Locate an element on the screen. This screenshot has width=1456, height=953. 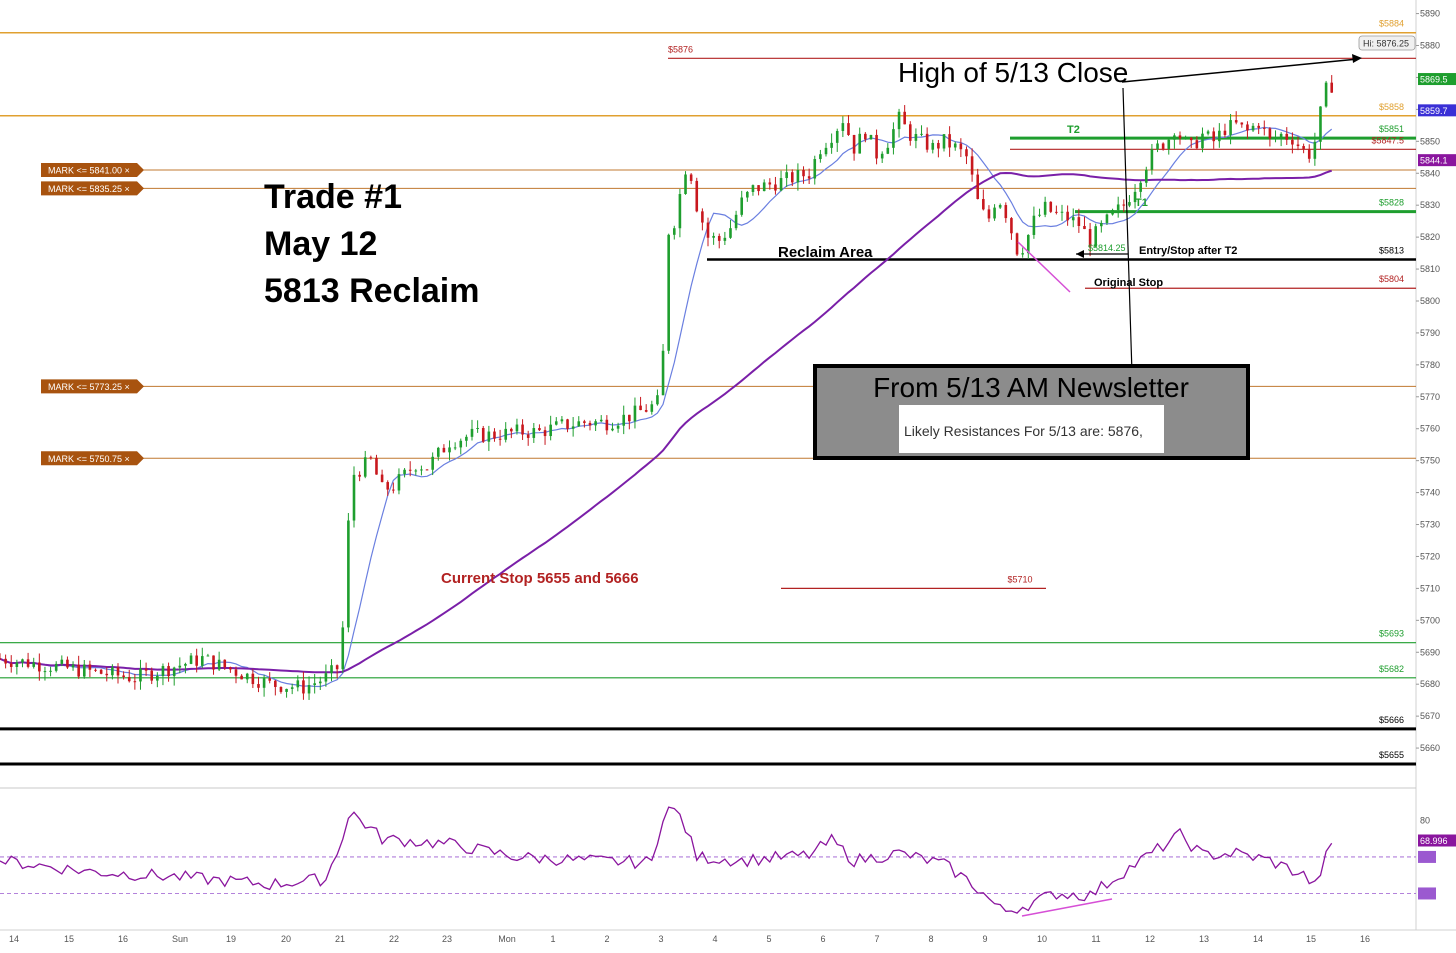
x-tick-label: 12 is located at coordinates (1150, 939).